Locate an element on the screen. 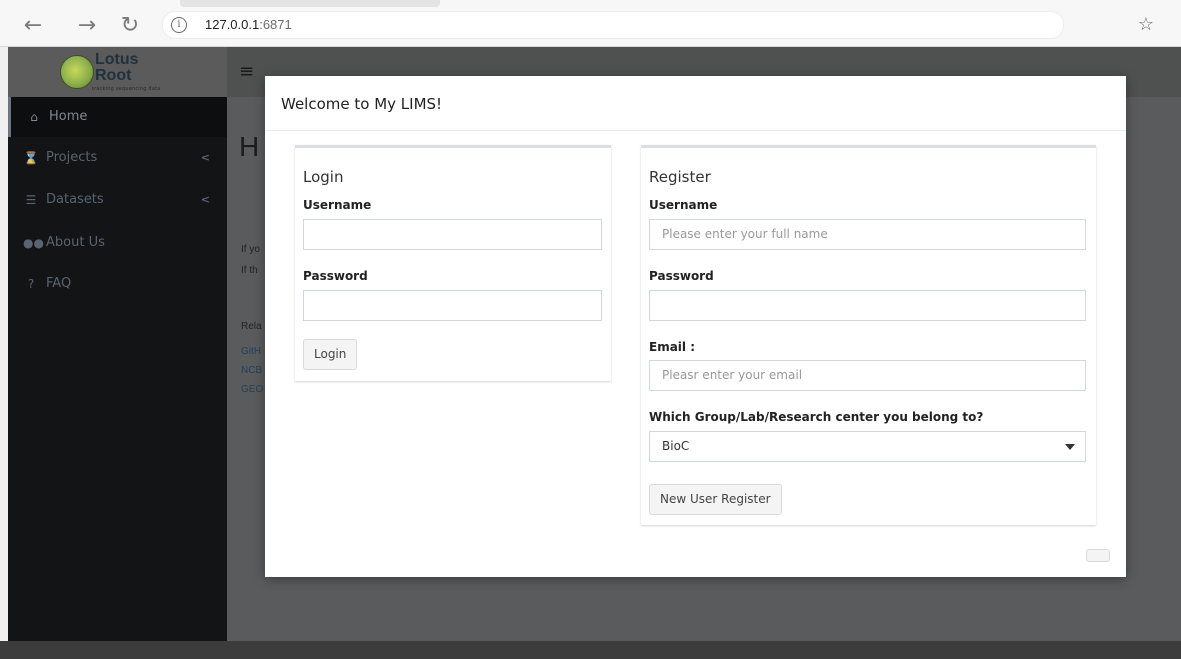 This screenshot has width=1181, height=659. register-password-label: Password is located at coordinates (681, 276).